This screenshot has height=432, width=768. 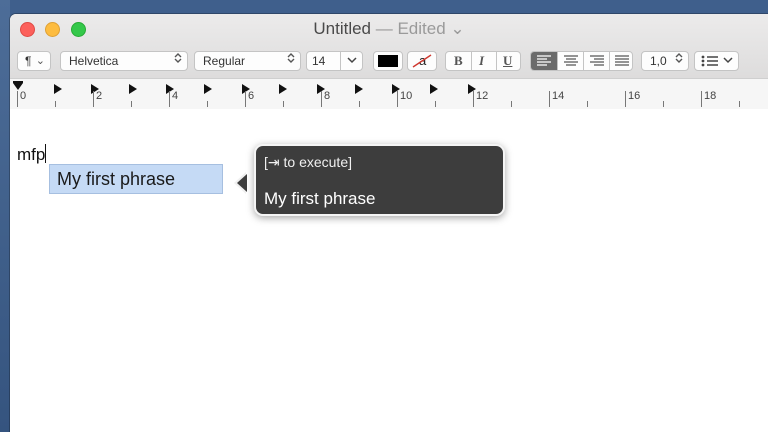 I want to click on align-center-icon, so click(x=571, y=60).